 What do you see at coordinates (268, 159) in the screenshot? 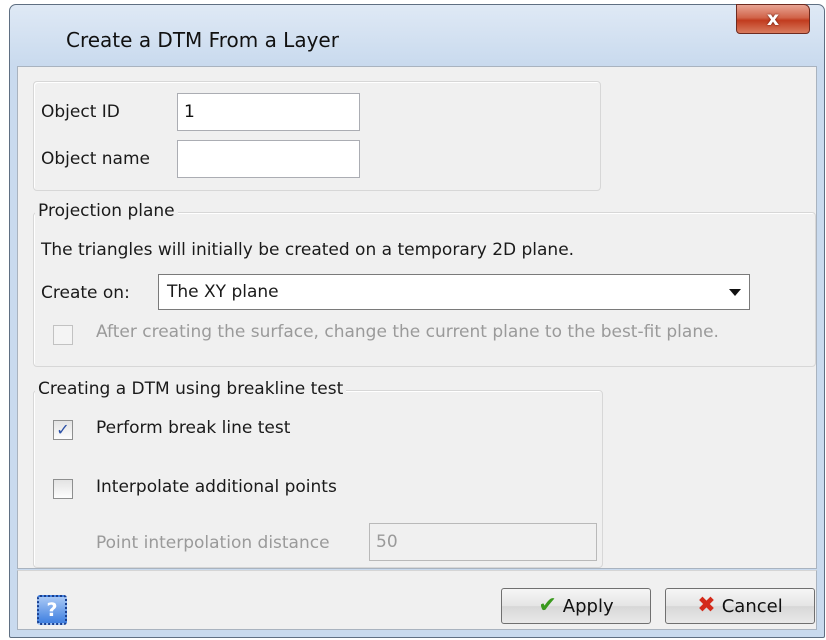
I see `object-name-field` at bounding box center [268, 159].